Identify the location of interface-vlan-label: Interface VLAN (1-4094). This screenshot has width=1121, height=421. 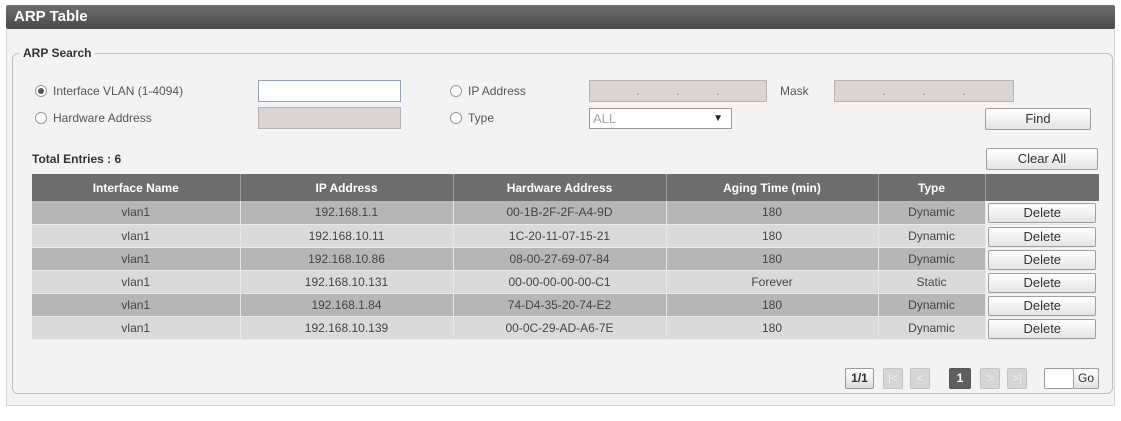
(118, 91).